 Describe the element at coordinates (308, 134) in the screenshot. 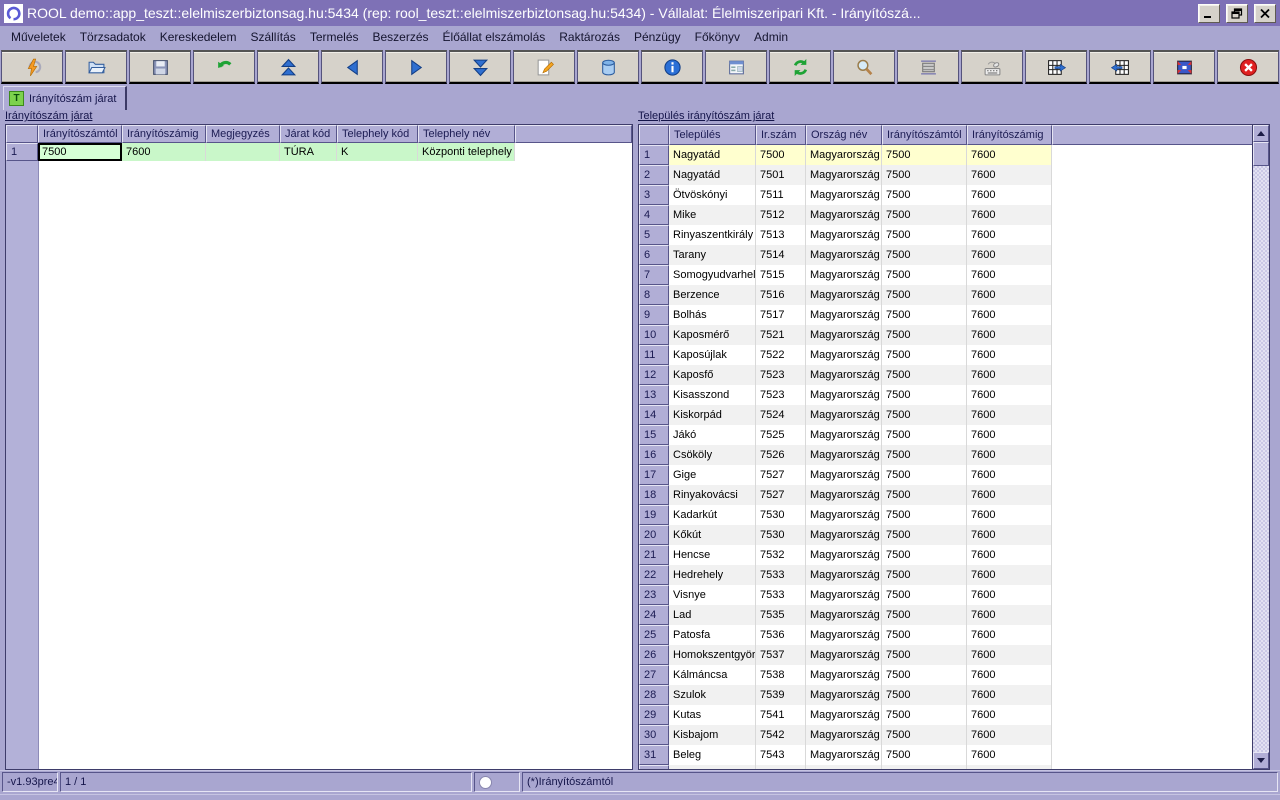

I see `column-header-jarat-kod: Járat kód` at that location.